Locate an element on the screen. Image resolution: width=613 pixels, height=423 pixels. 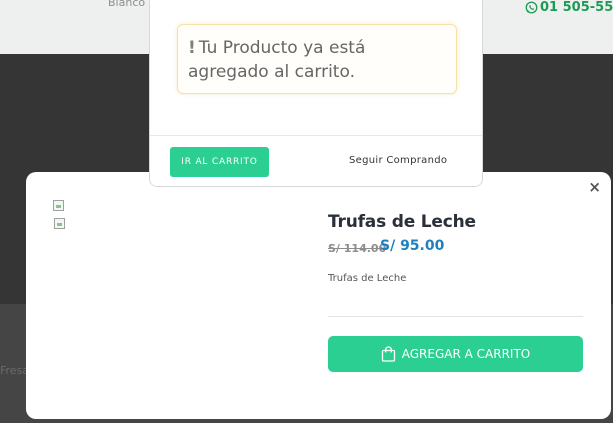
background-text: Fresa is located at coordinates (15, 370).